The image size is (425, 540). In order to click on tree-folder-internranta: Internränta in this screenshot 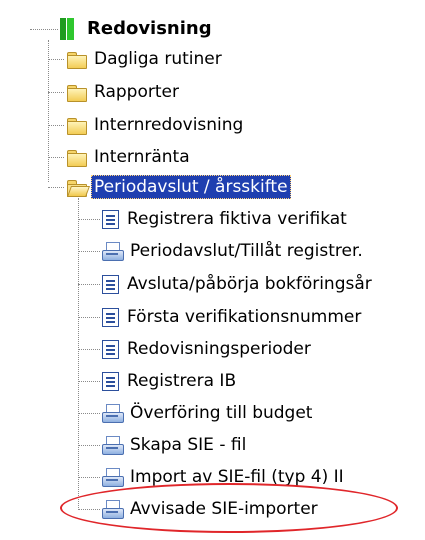, I will do `click(129, 157)`.